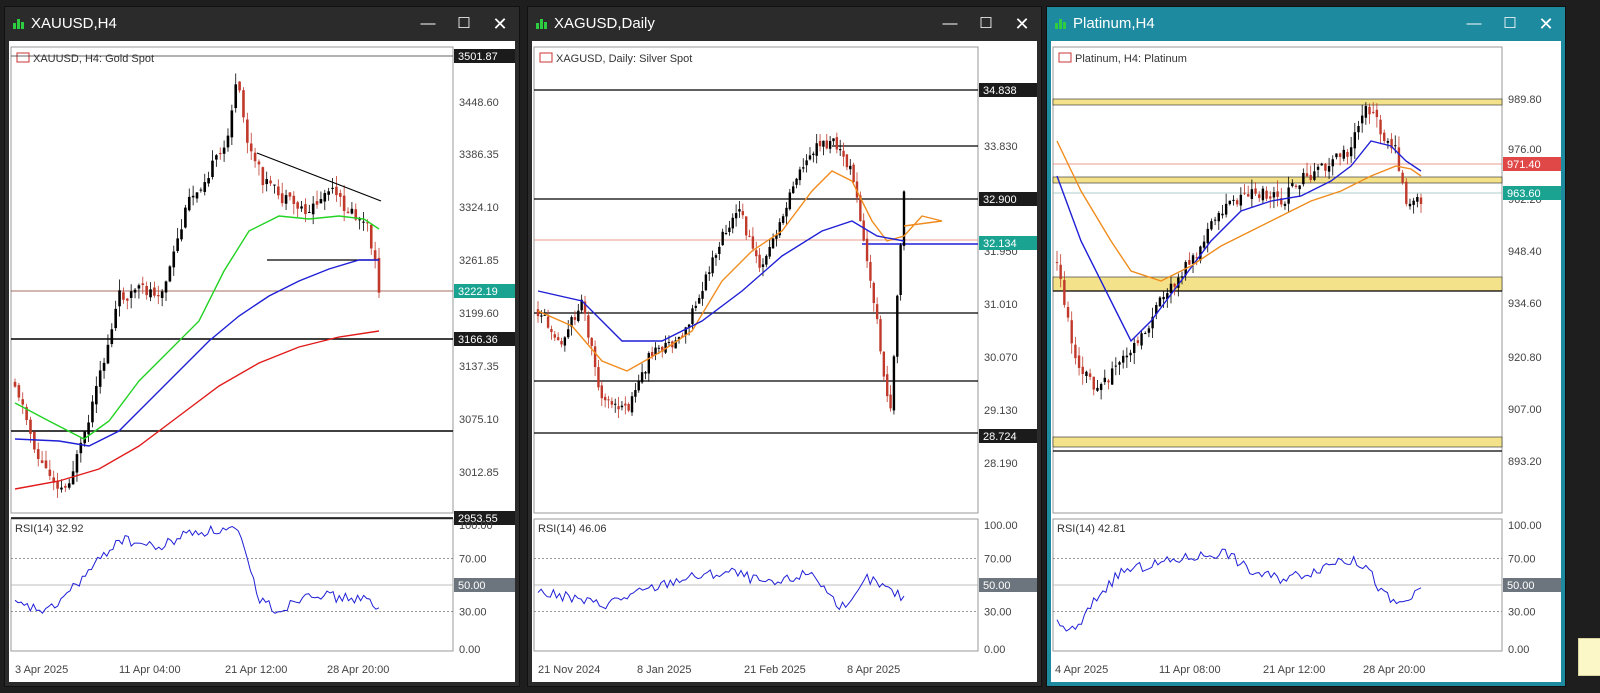 The width and height of the screenshot is (1600, 693). I want to click on window-titlebar: XAGUSD,Daily — ☐ ✕, so click(784, 24).